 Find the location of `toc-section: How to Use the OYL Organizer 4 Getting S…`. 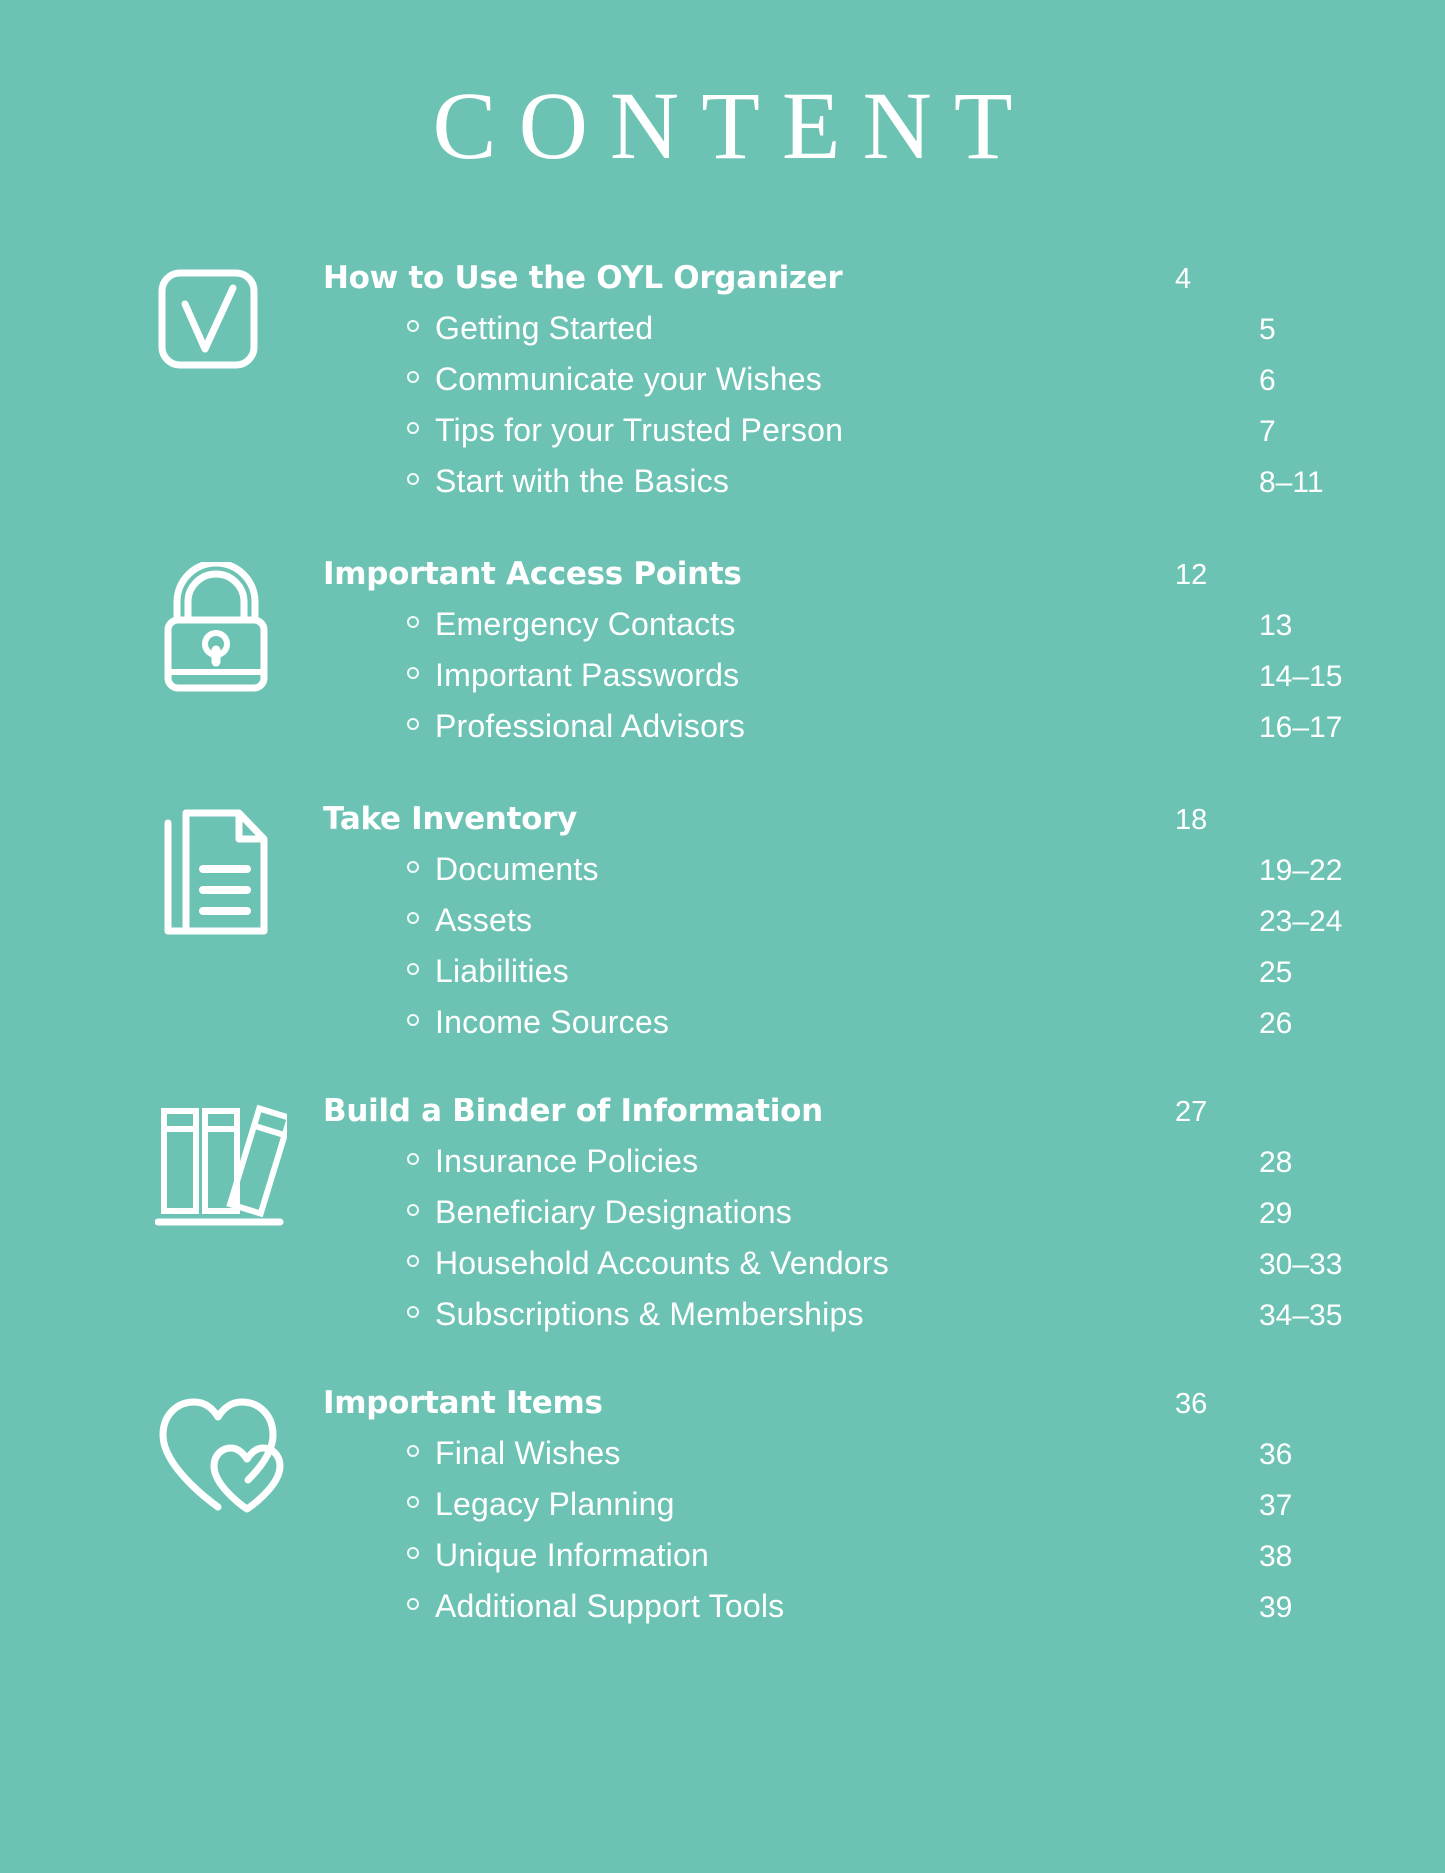

toc-section: How to Use the OYL Organizer 4 Getting S… is located at coordinates (740, 380).